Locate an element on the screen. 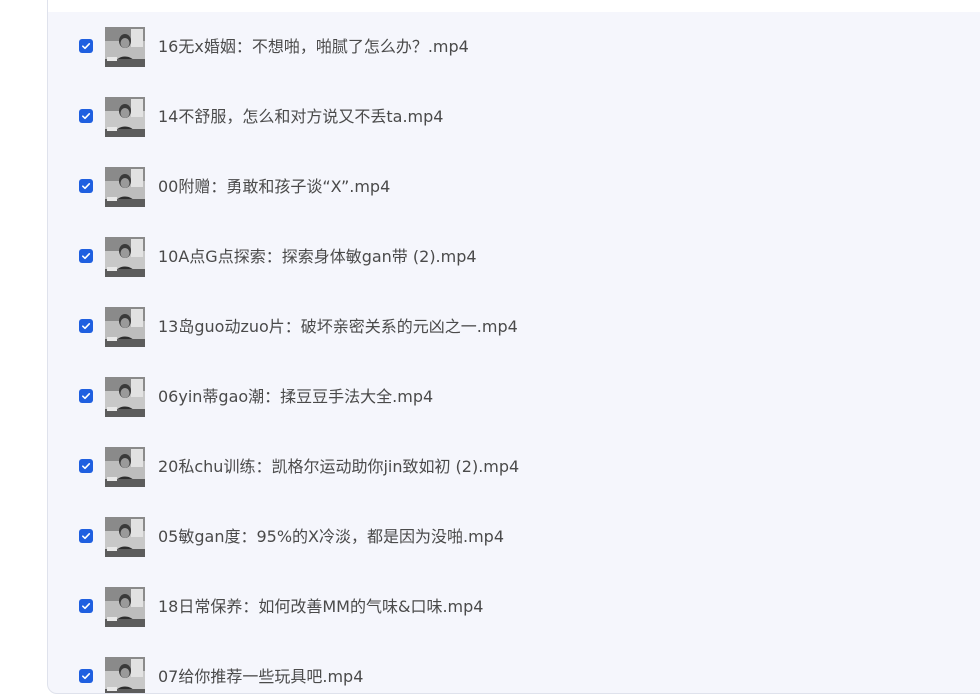  file-row: 13岛guo动zuo片：破坏亲密关系的元凶之一.mp4 is located at coordinates (514, 327).